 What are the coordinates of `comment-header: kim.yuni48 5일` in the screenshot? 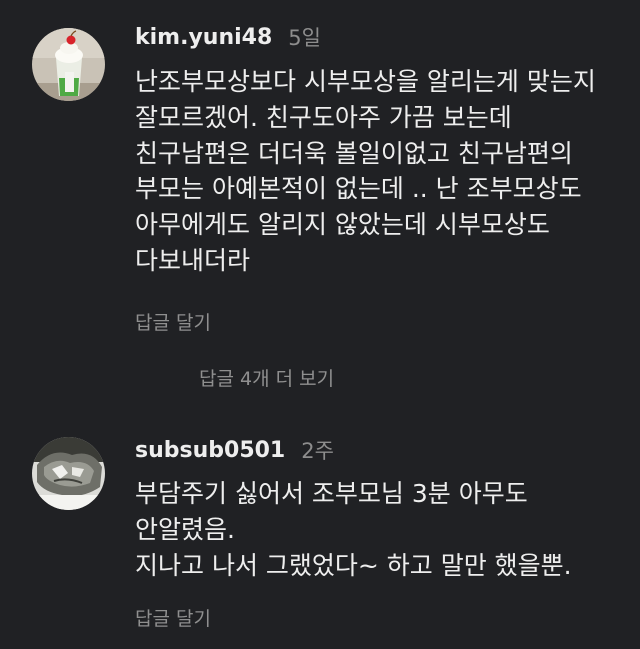 It's located at (228, 37).